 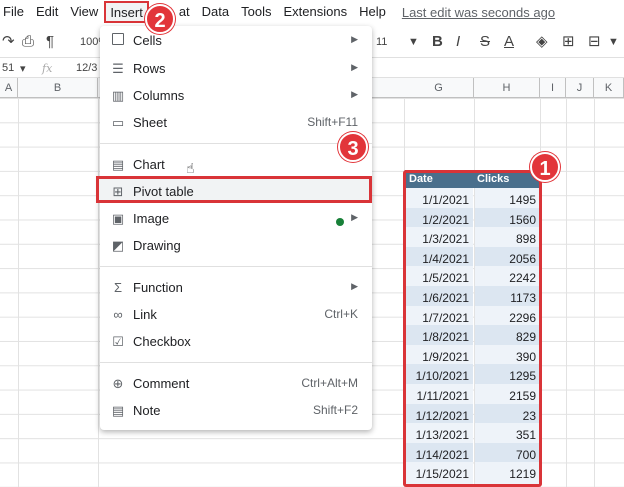 I want to click on pivot-table-icon: ⊞, so click(x=118, y=191).